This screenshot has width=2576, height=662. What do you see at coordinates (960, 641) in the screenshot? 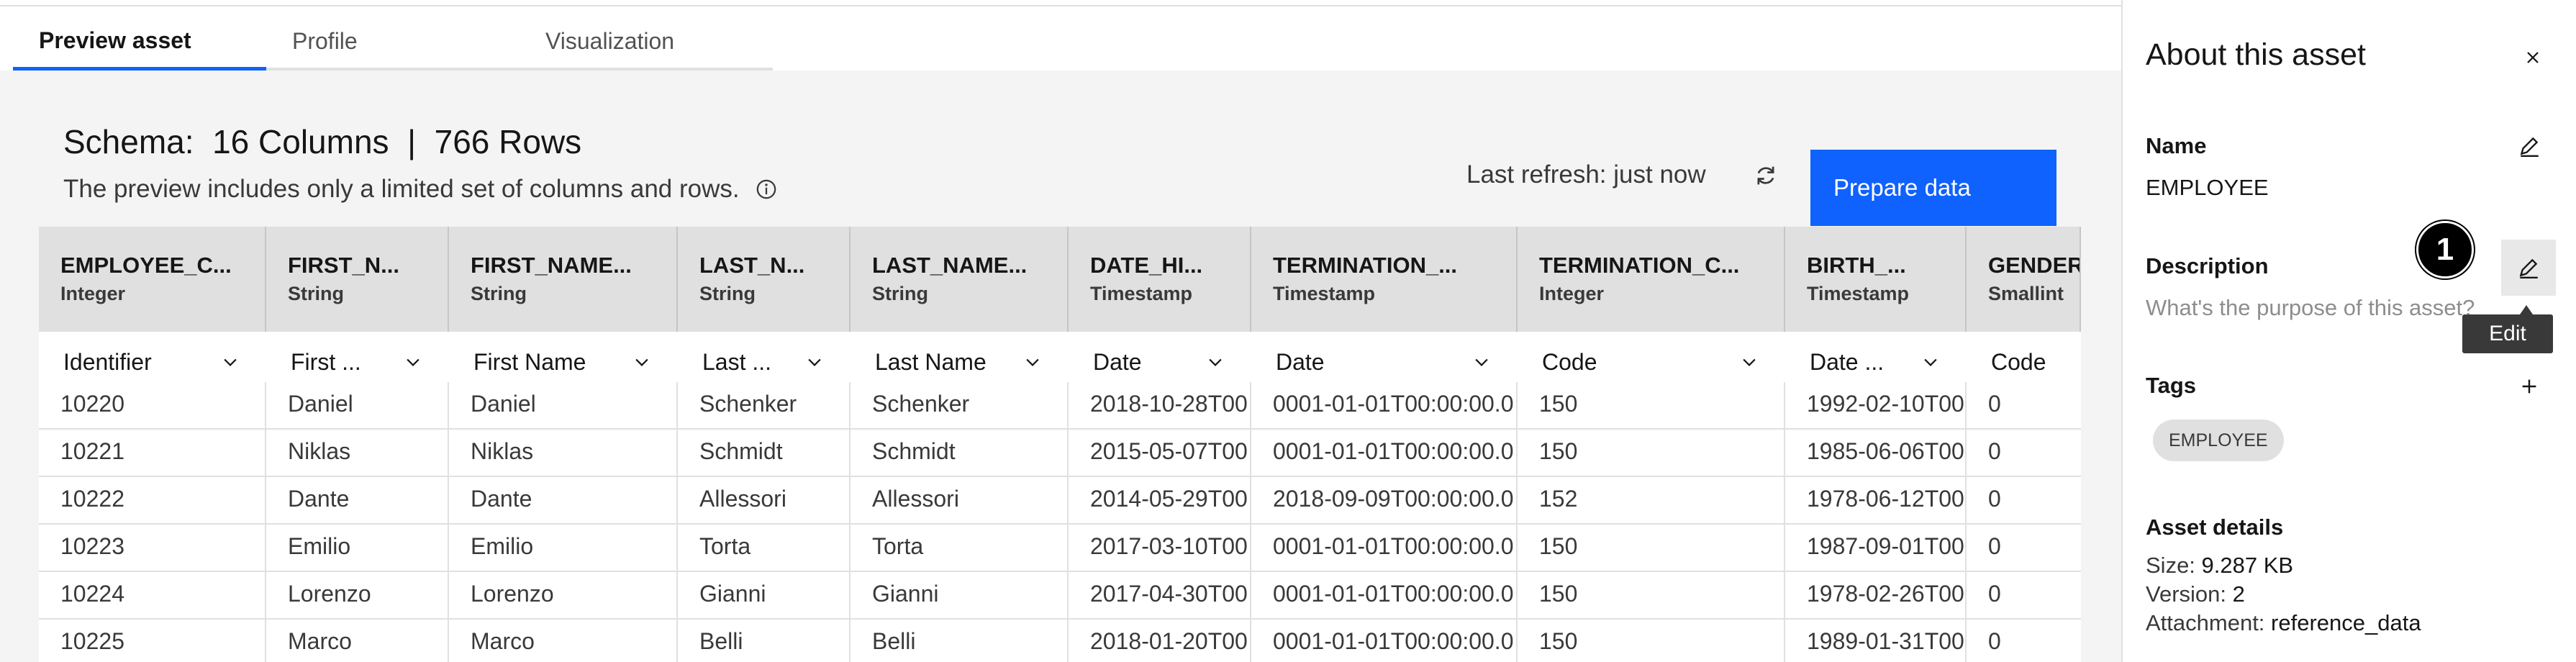
I see `table-cell: Belli` at bounding box center [960, 641].